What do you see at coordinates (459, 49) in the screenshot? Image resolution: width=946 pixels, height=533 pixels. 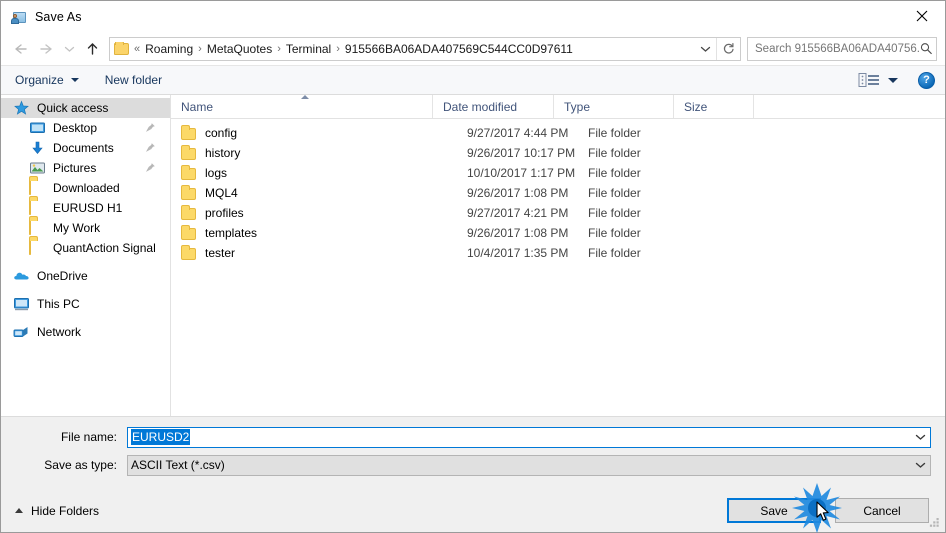 I see `breadcrumb-item-terminal-id: 915566BA06ADA407569C544CC0D97611` at bounding box center [459, 49].